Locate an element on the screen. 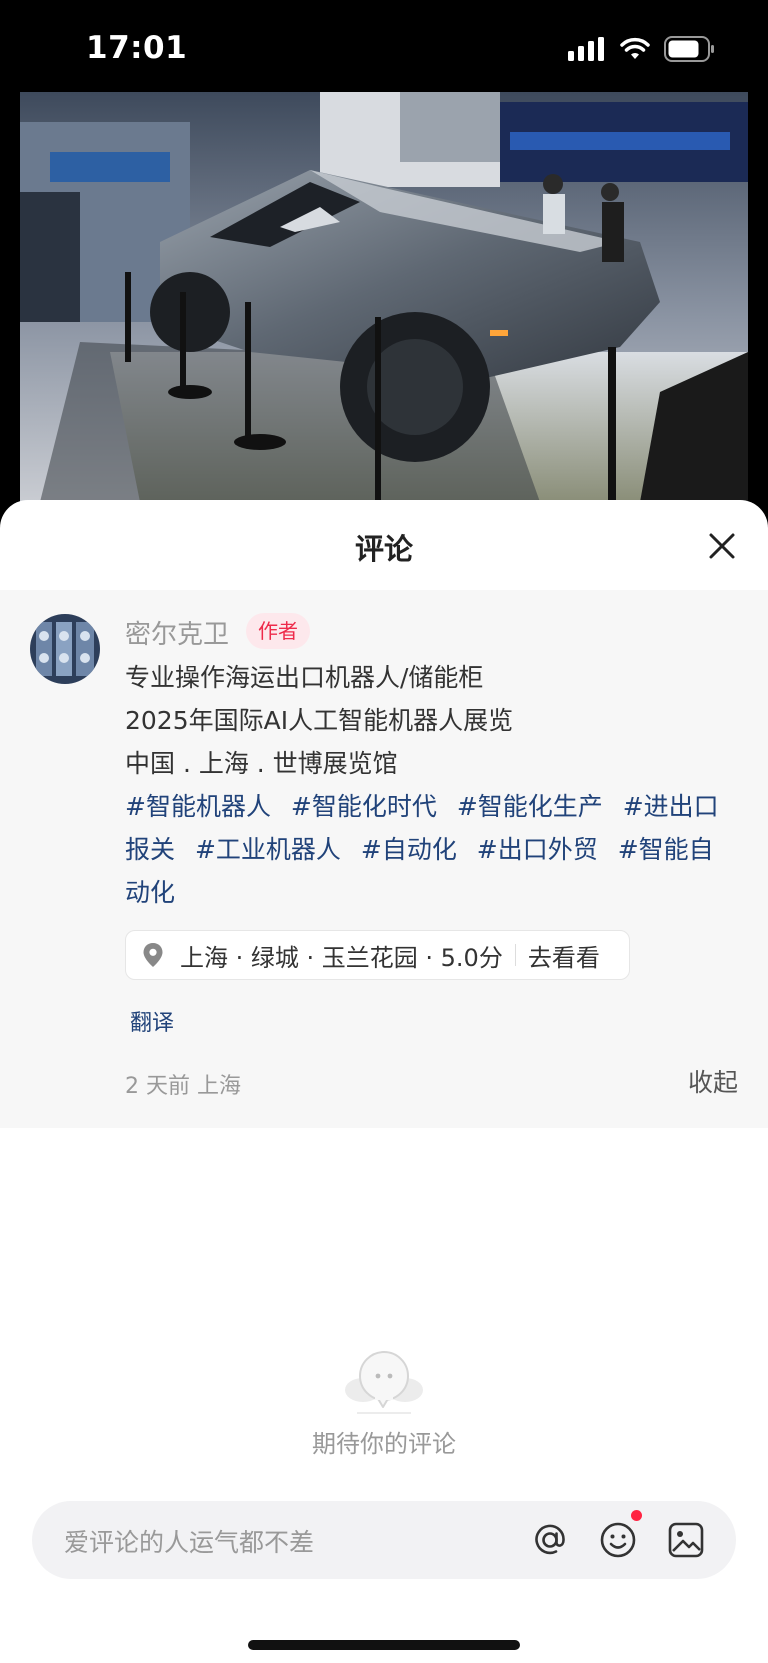 The image size is (768, 1663). emoji-icon is located at coordinates (620, 1535).